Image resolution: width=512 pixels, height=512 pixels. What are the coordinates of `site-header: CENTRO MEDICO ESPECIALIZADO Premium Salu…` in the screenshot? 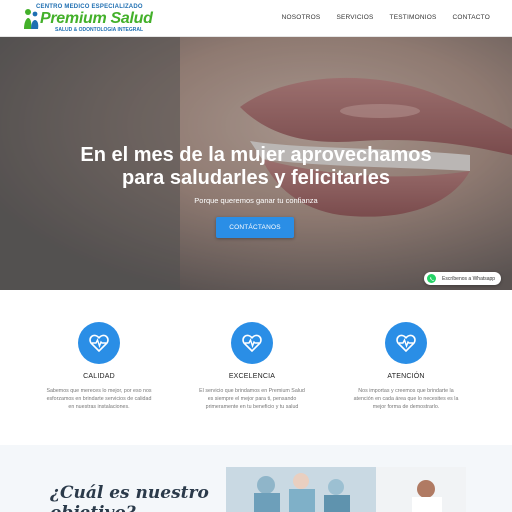 It's located at (256, 18).